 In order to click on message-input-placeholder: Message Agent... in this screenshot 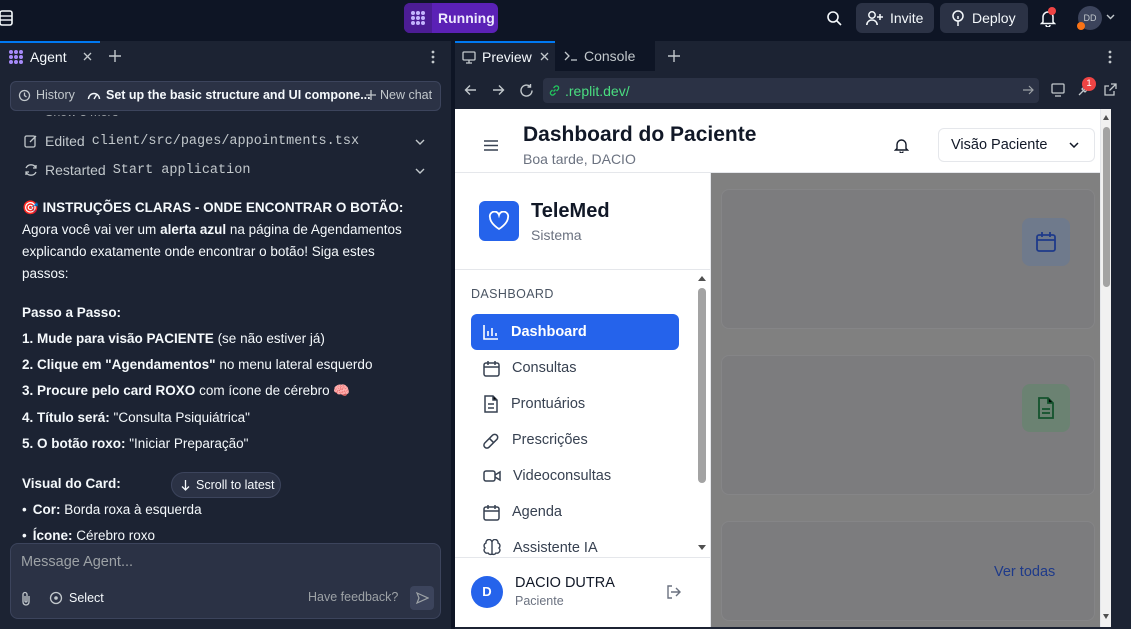, I will do `click(77, 562)`.